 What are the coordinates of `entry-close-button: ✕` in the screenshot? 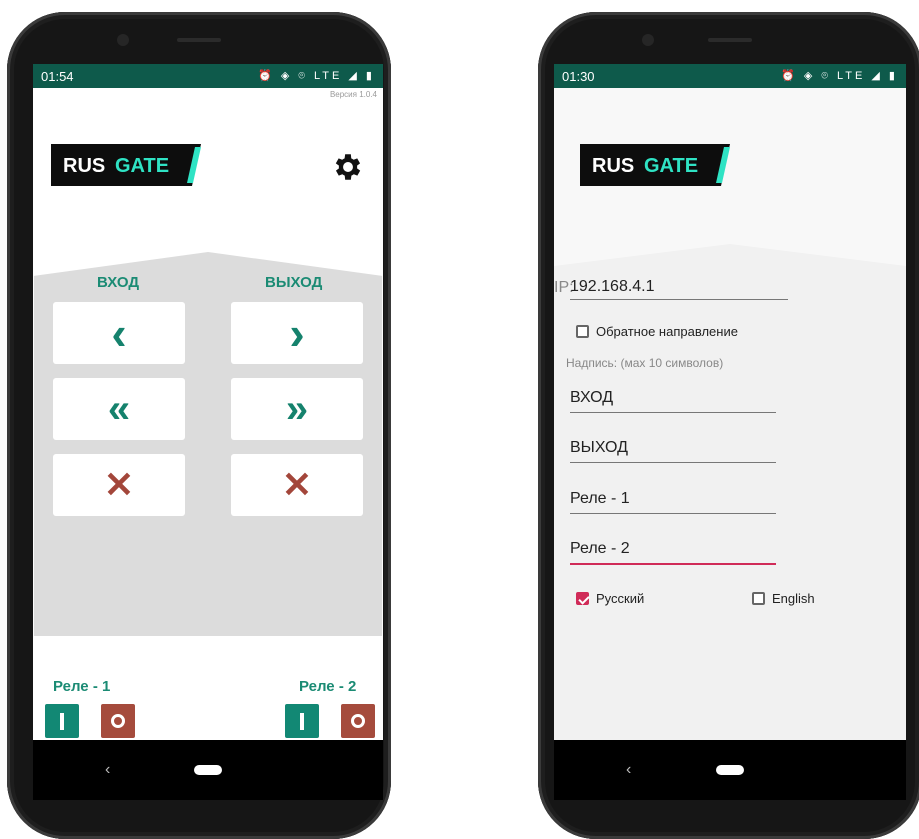 It's located at (119, 485).